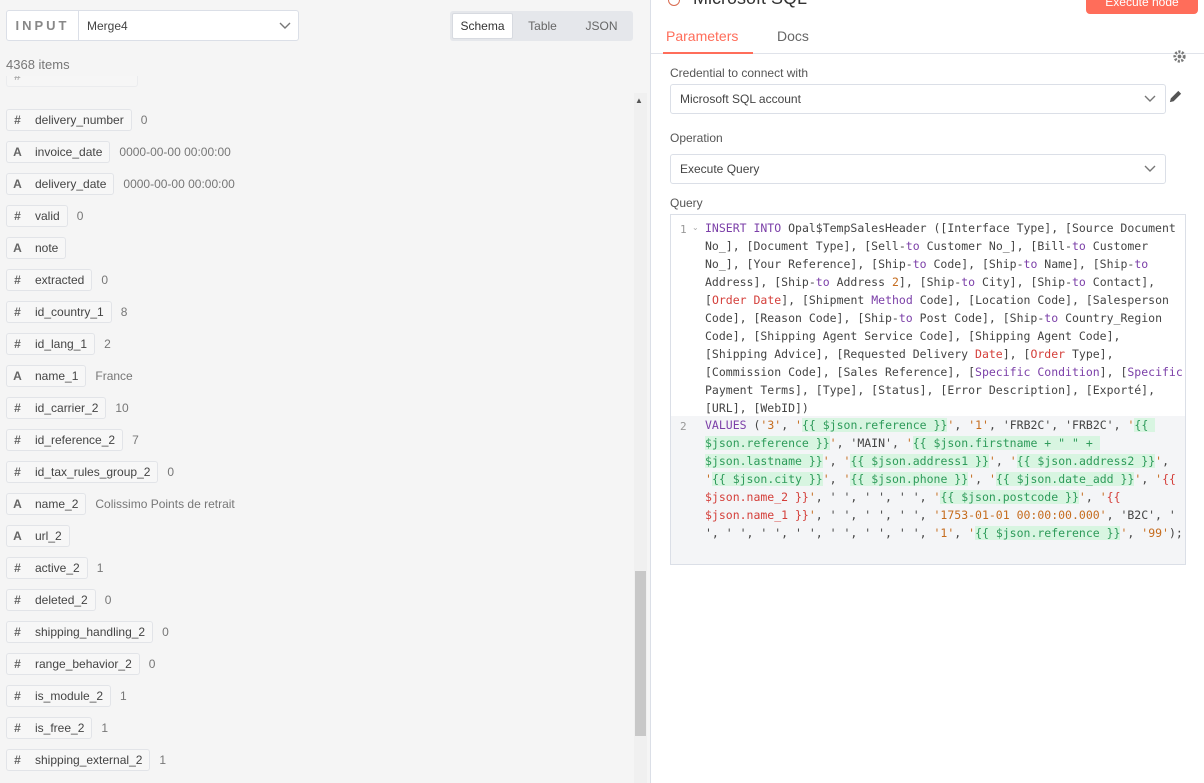 This screenshot has width=1204, height=783. What do you see at coordinates (70, 312) in the screenshot?
I see `schema-key: id_country_1` at bounding box center [70, 312].